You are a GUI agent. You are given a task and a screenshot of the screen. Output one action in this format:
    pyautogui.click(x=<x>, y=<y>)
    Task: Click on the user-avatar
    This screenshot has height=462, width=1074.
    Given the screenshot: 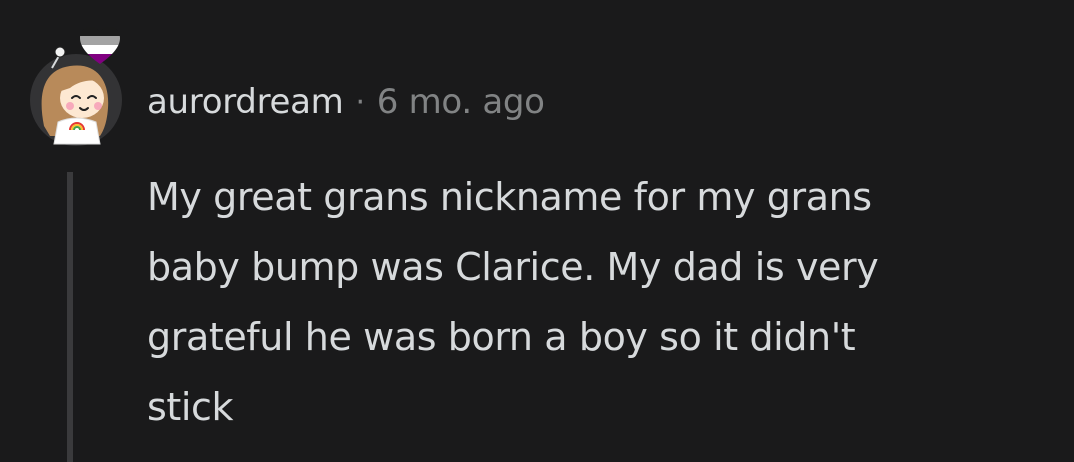 What is the action you would take?
    pyautogui.click(x=78, y=86)
    